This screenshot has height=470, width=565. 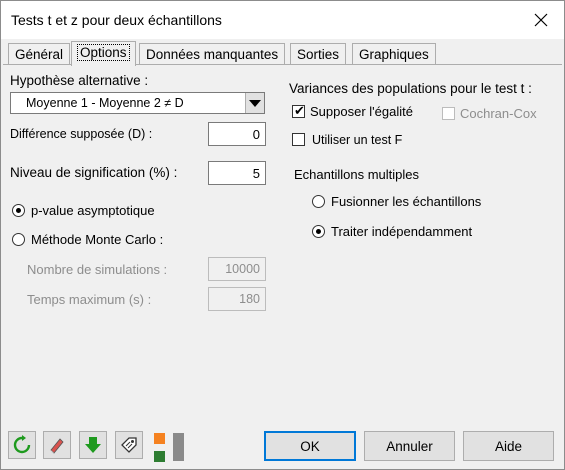 I want to click on close-icon, so click(x=541, y=20).